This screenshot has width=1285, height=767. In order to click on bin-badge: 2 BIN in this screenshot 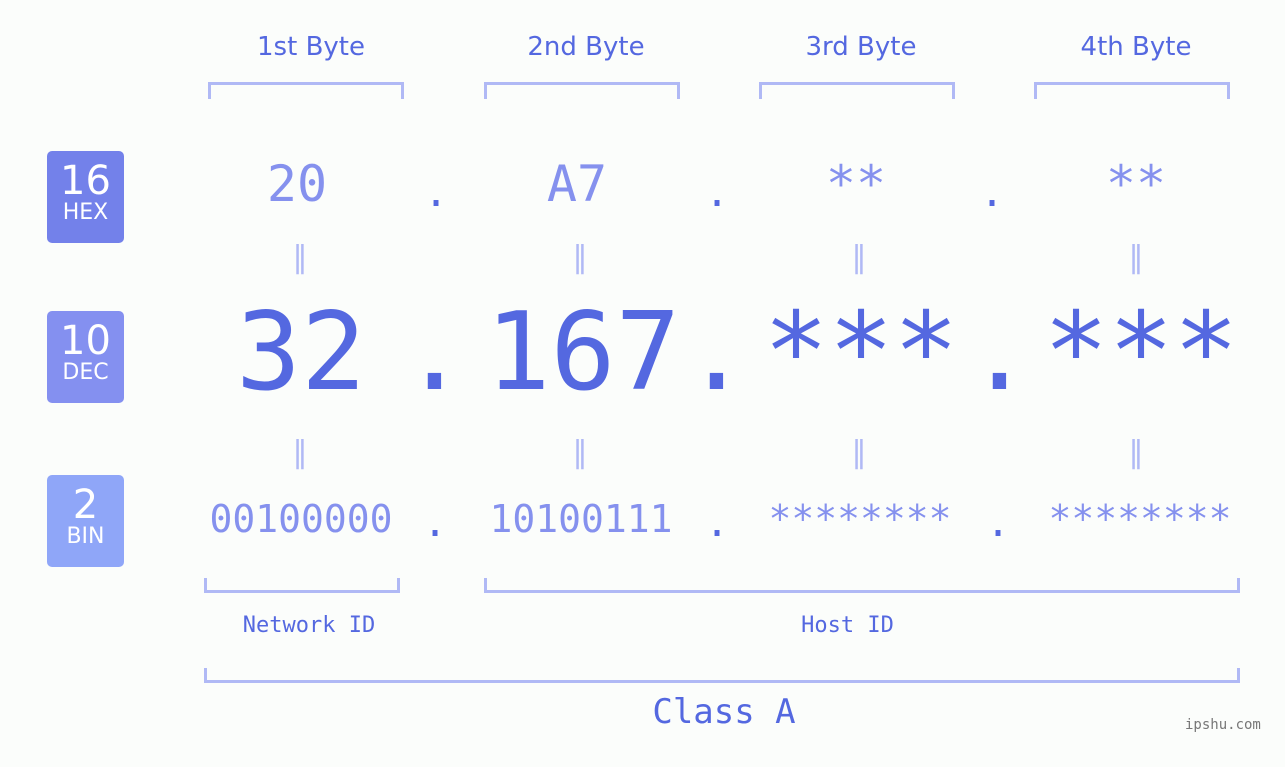, I will do `click(85, 521)`.